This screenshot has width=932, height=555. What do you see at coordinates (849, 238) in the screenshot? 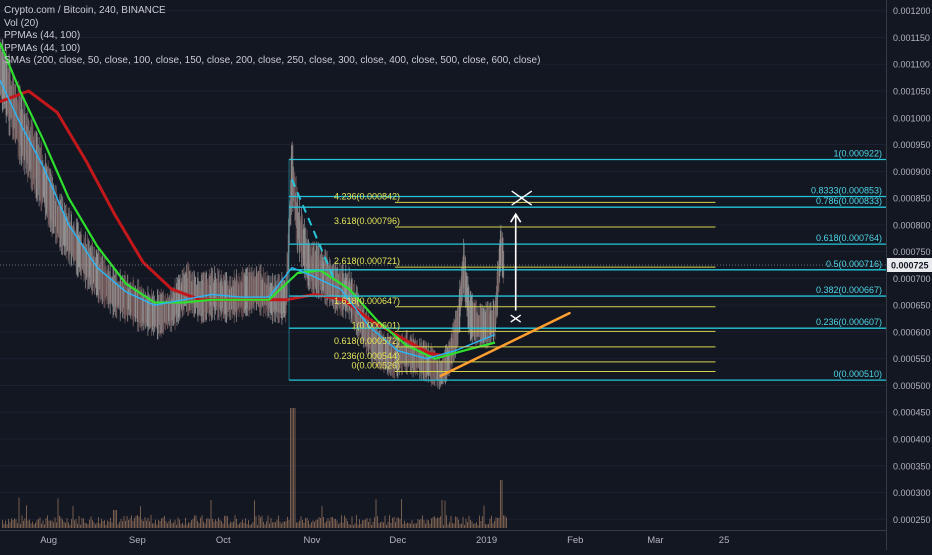
I see `fib-retracement-label: 0.618(0.000764)` at bounding box center [849, 238].